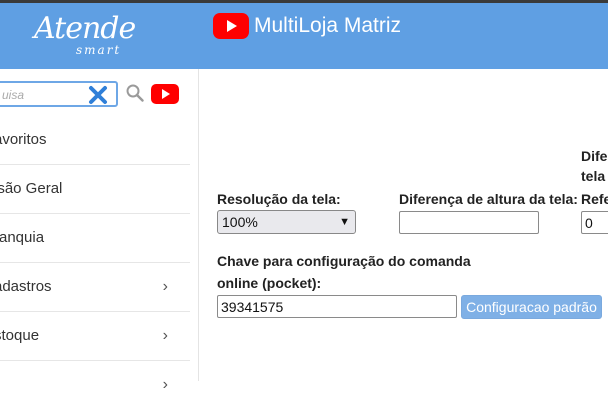  I want to click on height-diff-input, so click(469, 222).